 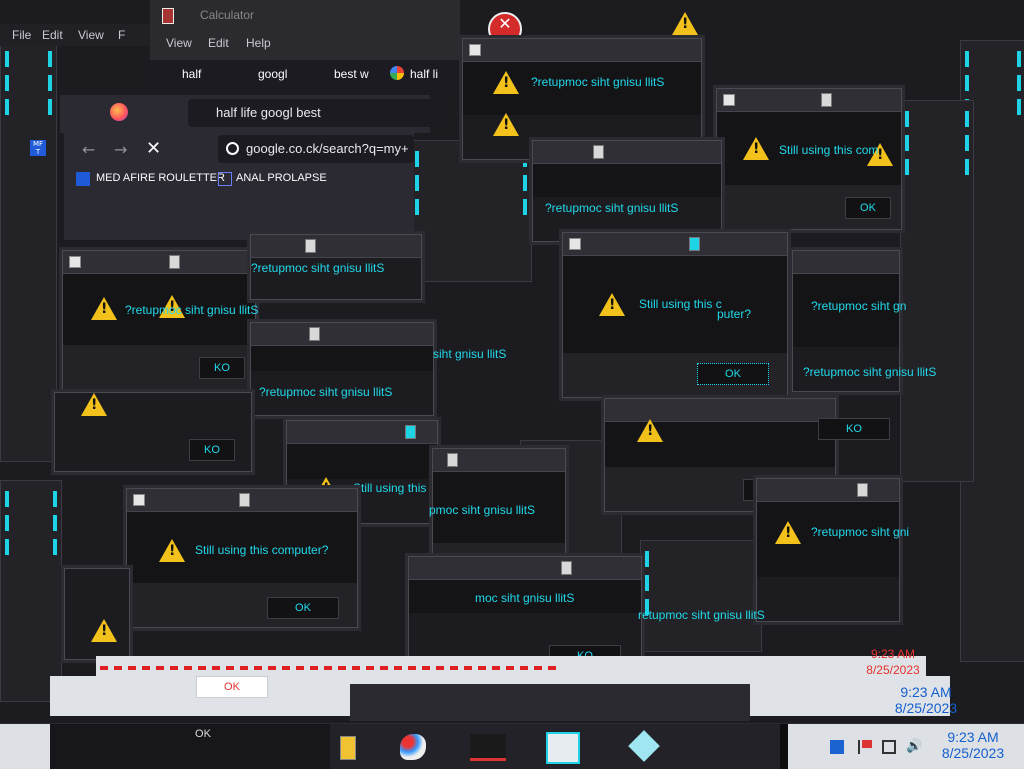 I want to click on mf-favicon: MF T, so click(x=38, y=148).